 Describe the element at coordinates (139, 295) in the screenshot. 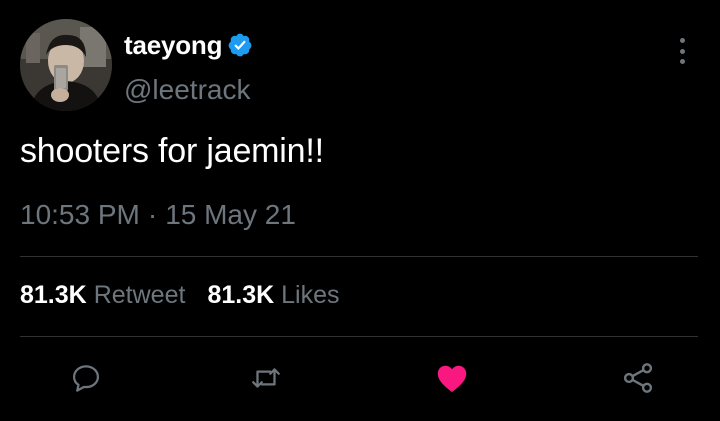

I see `retweet-label: Retweet` at that location.